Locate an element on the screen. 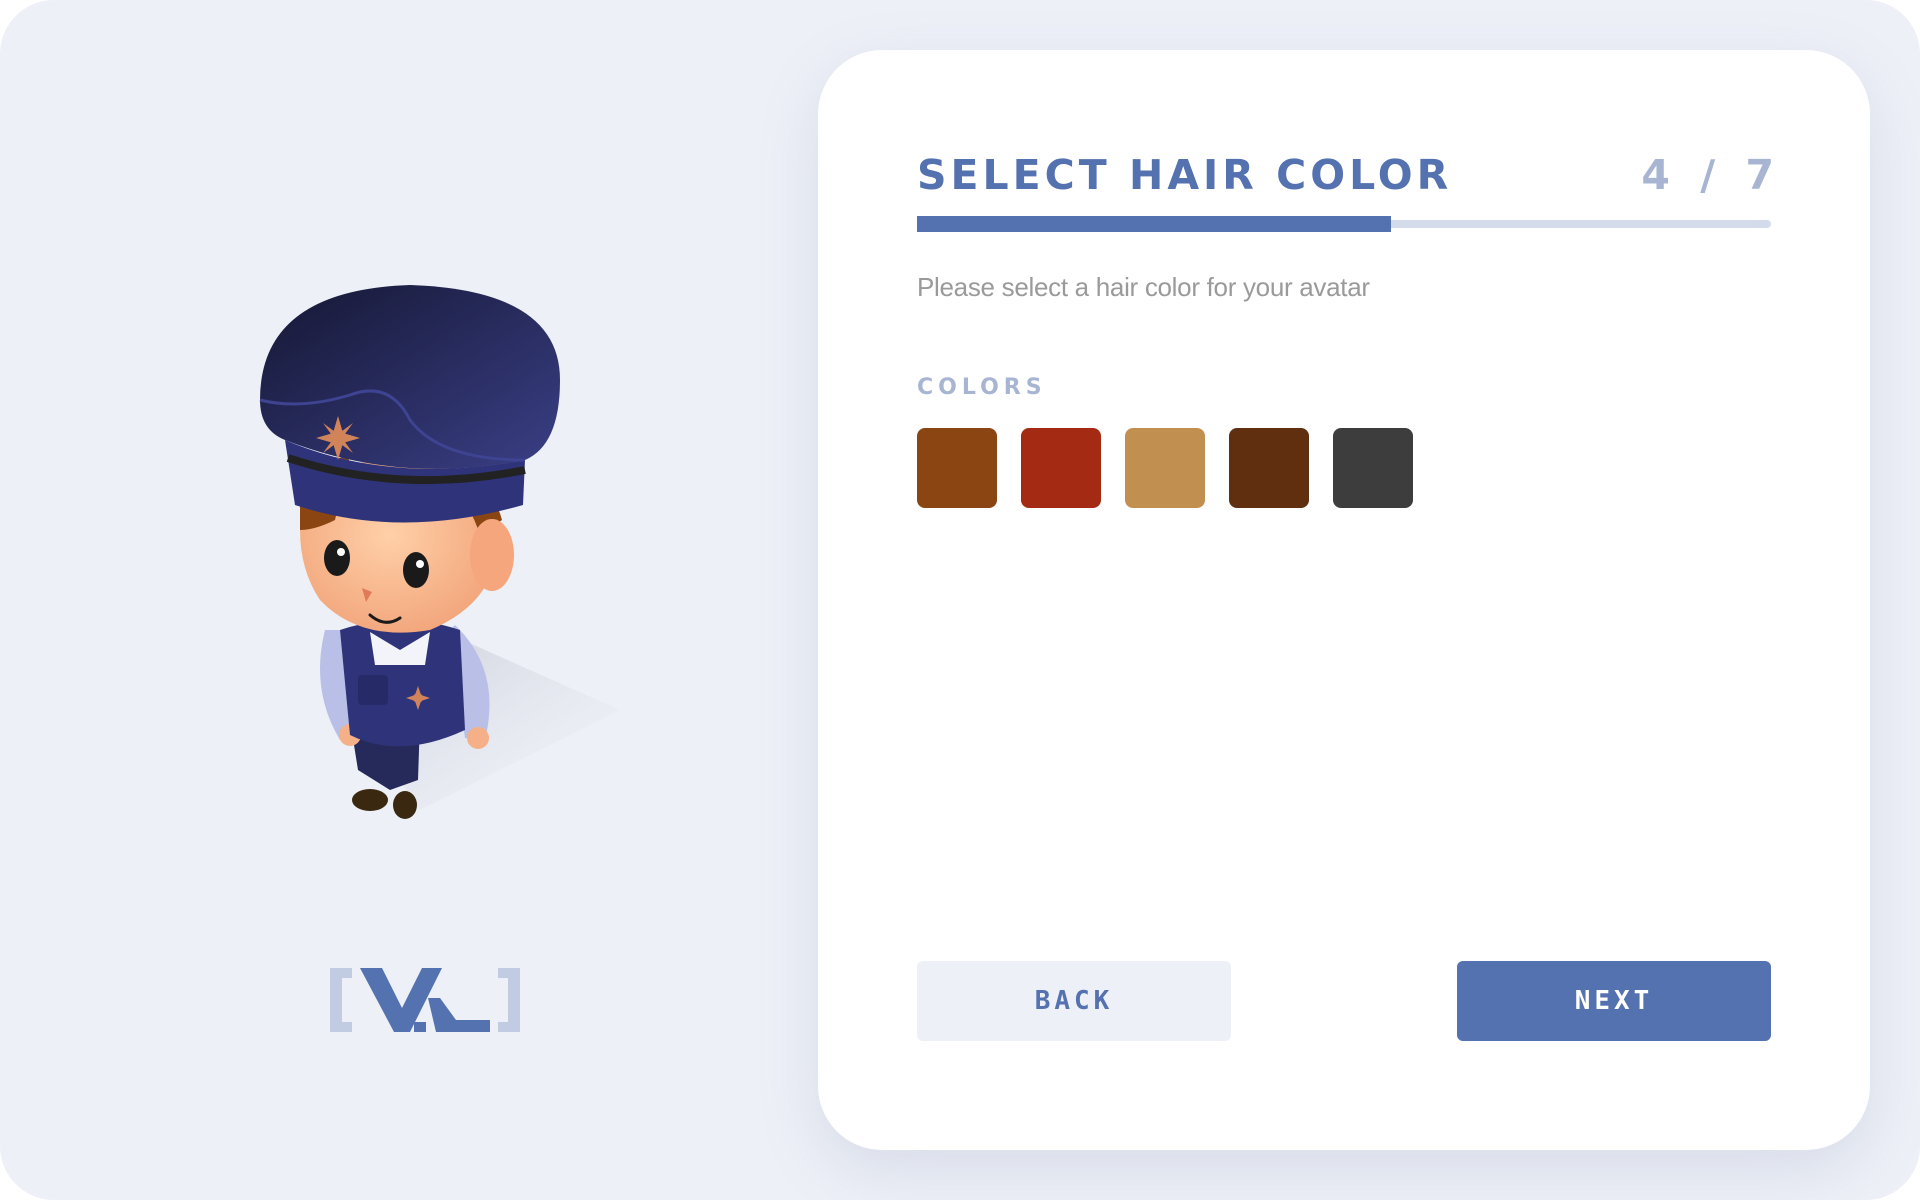 The width and height of the screenshot is (1920, 1200). page-title: SELECT HAIR COLOR is located at coordinates (1185, 175).